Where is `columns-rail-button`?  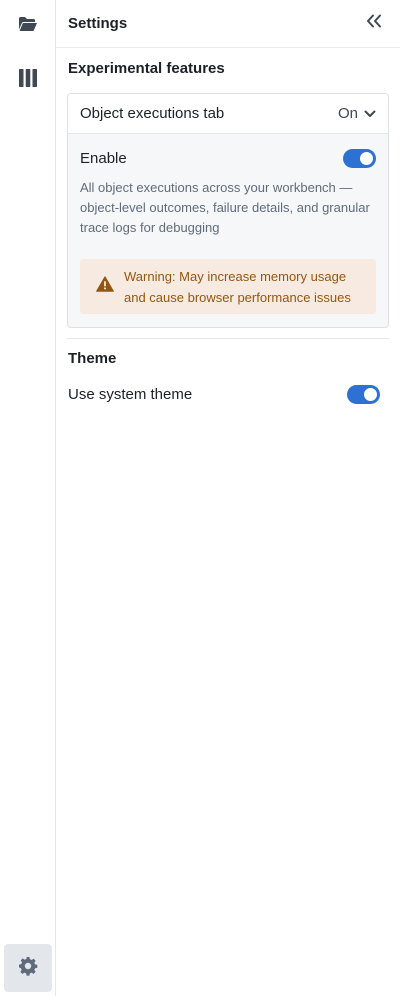
columns-rail-button is located at coordinates (28, 80).